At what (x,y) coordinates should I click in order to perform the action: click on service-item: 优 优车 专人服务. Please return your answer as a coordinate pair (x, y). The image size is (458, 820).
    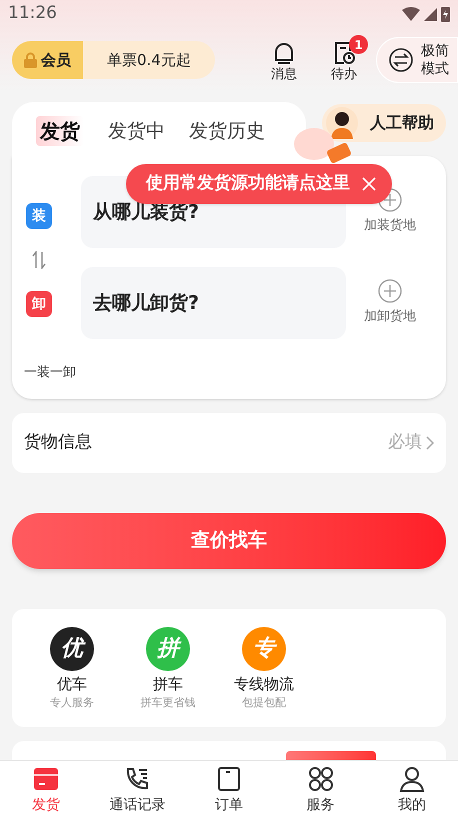
    Looking at the image, I should click on (72, 669).